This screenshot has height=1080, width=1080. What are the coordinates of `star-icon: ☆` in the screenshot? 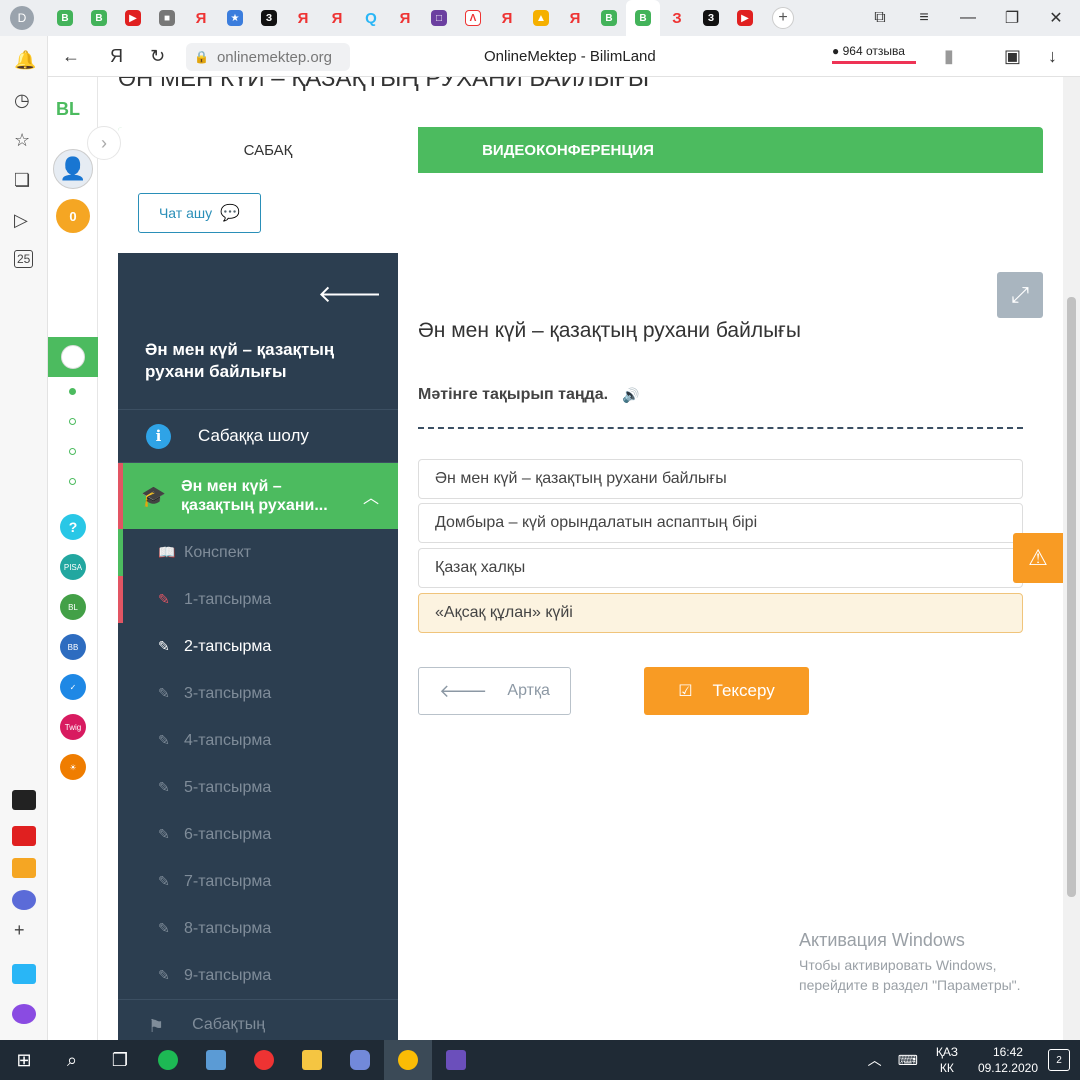 It's located at (22, 140).